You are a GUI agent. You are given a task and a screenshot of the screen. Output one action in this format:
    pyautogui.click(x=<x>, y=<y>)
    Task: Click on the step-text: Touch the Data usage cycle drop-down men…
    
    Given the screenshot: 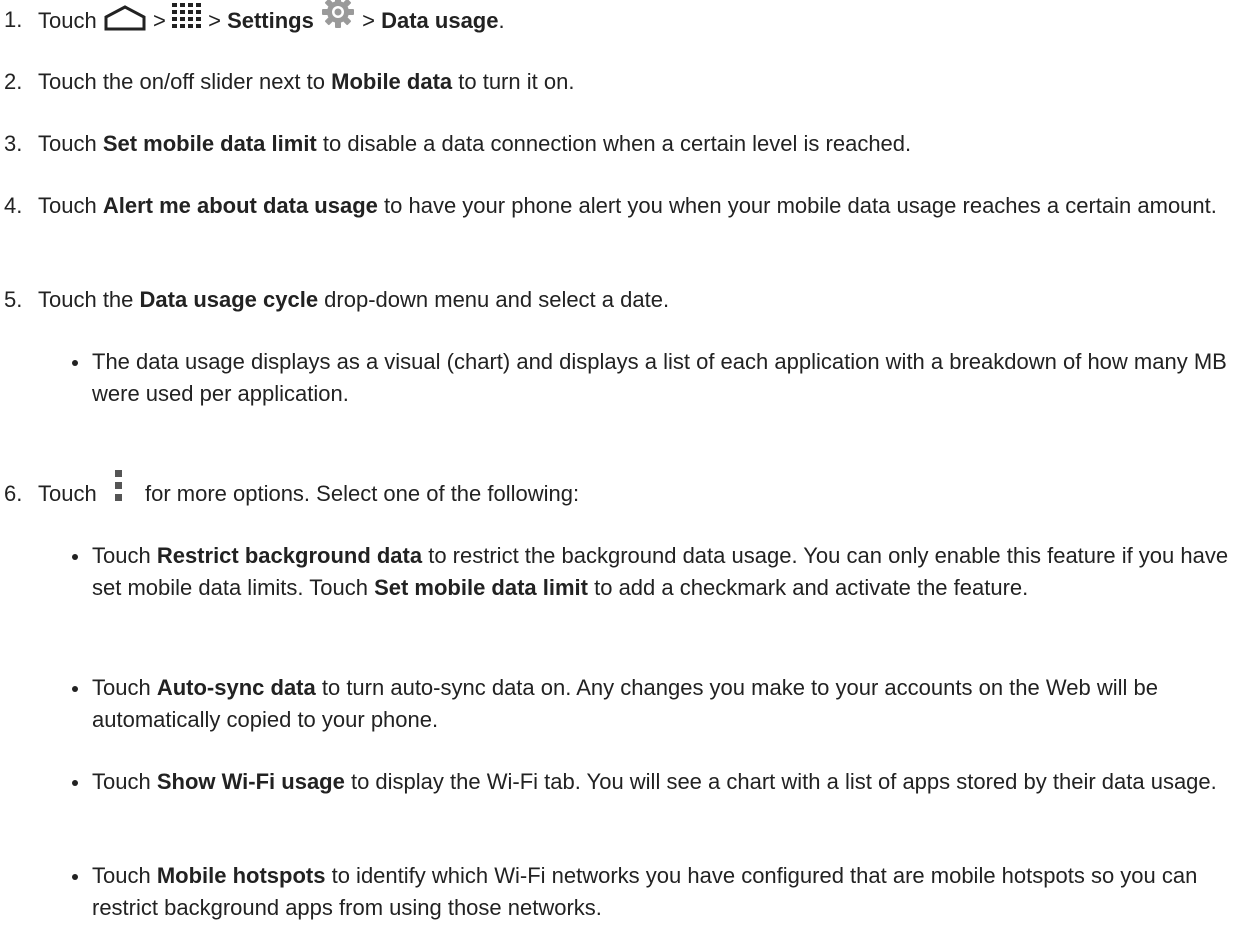 What is the action you would take?
    pyautogui.click(x=638, y=300)
    